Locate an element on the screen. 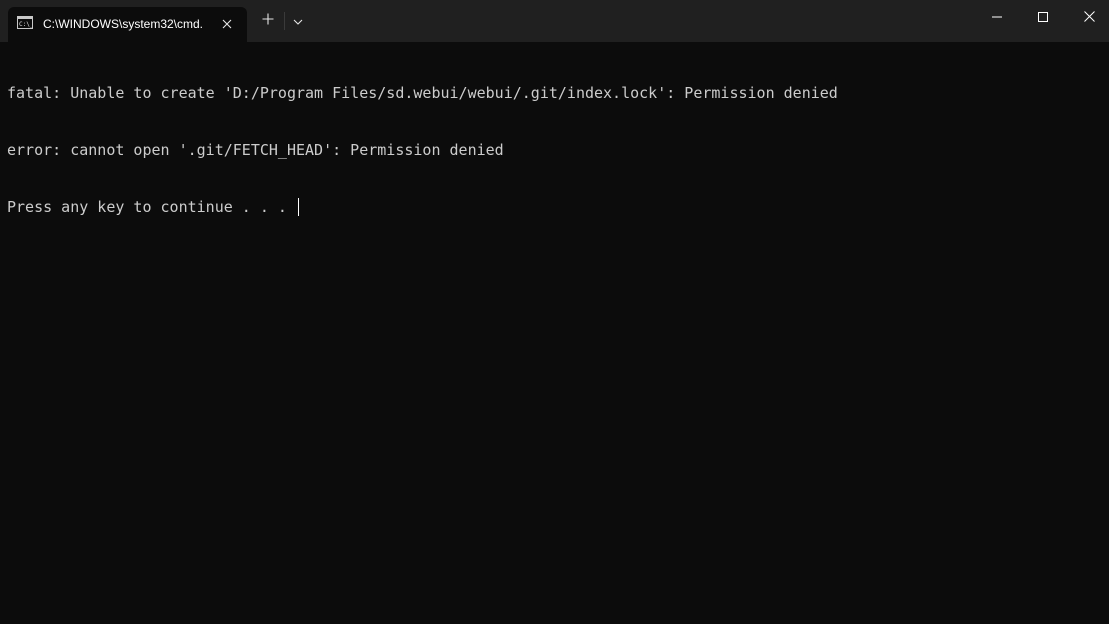 The width and height of the screenshot is (1109, 624). plus-icon is located at coordinates (268, 21).